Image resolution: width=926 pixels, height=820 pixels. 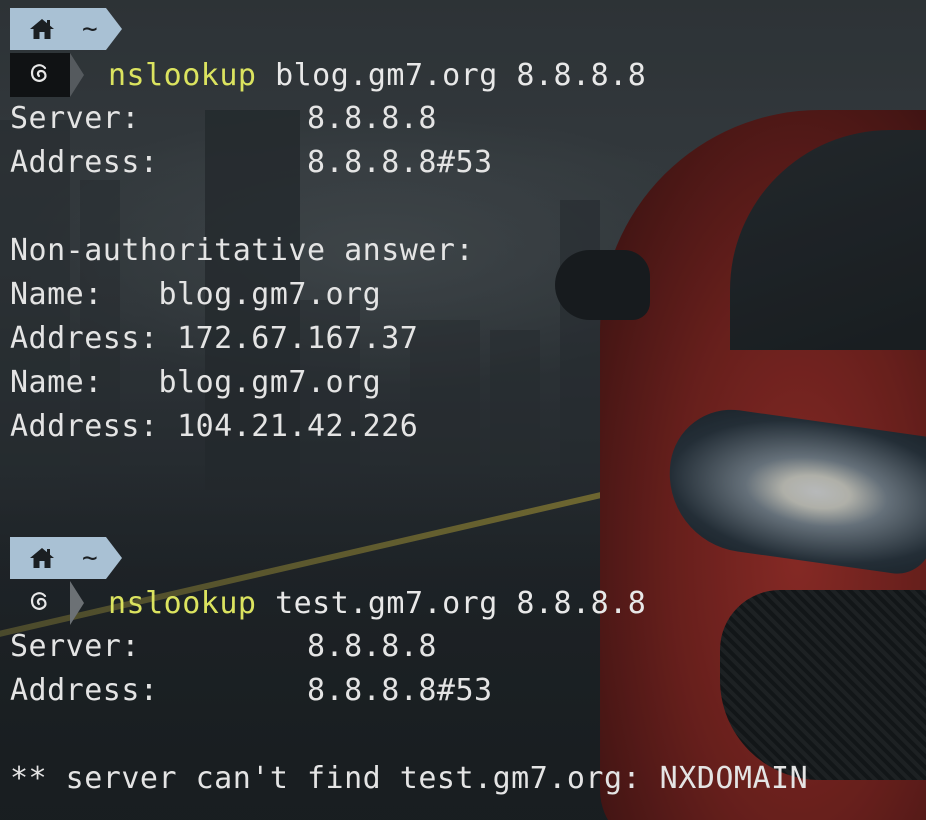 I want to click on command-line: nslookup test.gm7.org 8.8.8.8, so click(x=328, y=603).